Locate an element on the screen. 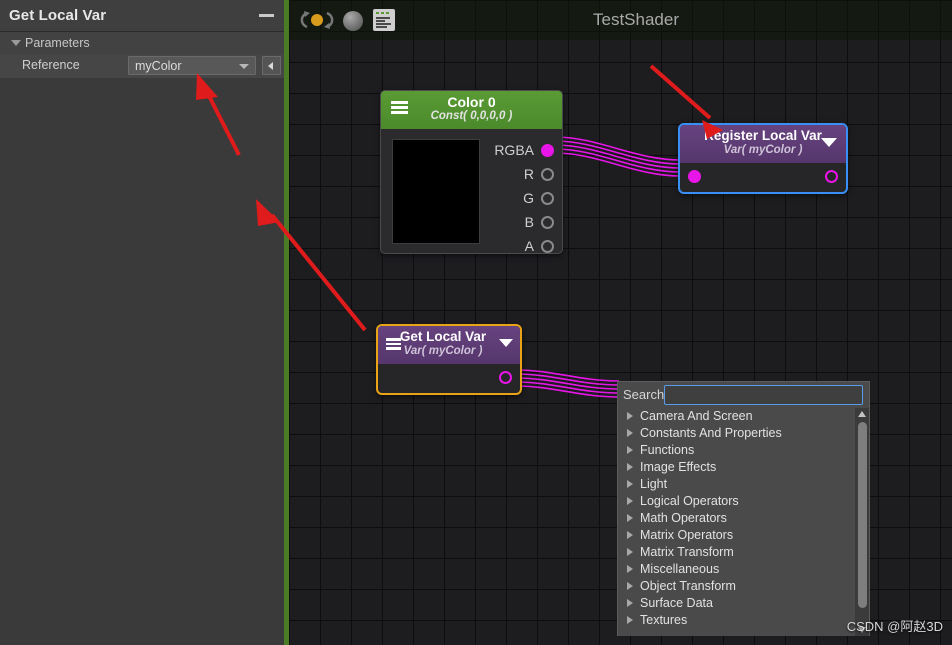 This screenshot has height=645, width=952. refresh-icon is located at coordinates (317, 20).